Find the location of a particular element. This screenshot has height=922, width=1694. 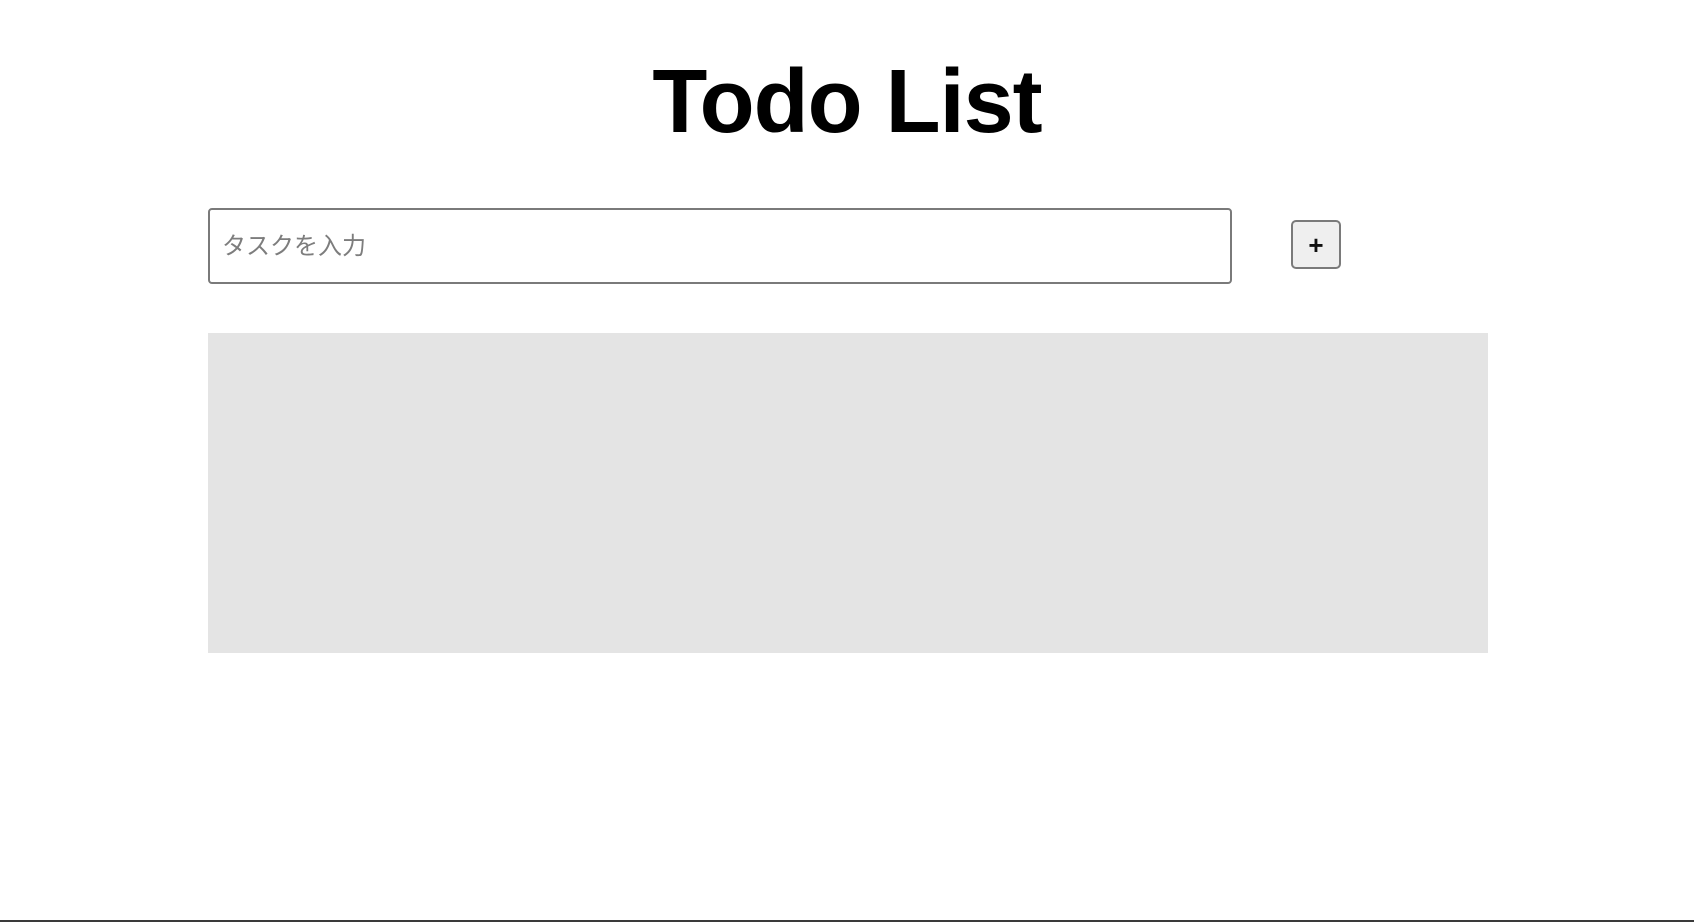

page-title: Todo List is located at coordinates (847, 102).